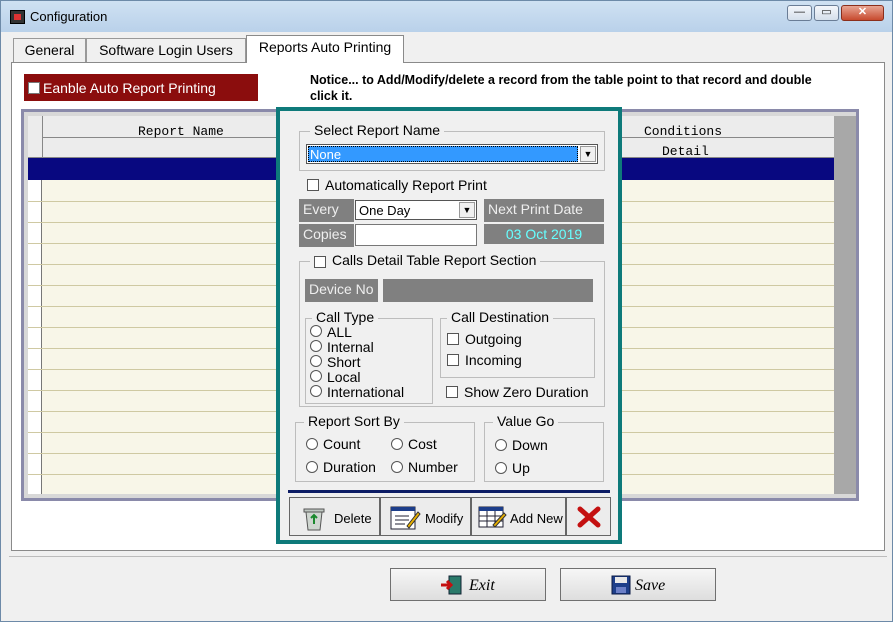  Describe the element at coordinates (353, 518) in the screenshot. I see `delete-label: Delete` at that location.